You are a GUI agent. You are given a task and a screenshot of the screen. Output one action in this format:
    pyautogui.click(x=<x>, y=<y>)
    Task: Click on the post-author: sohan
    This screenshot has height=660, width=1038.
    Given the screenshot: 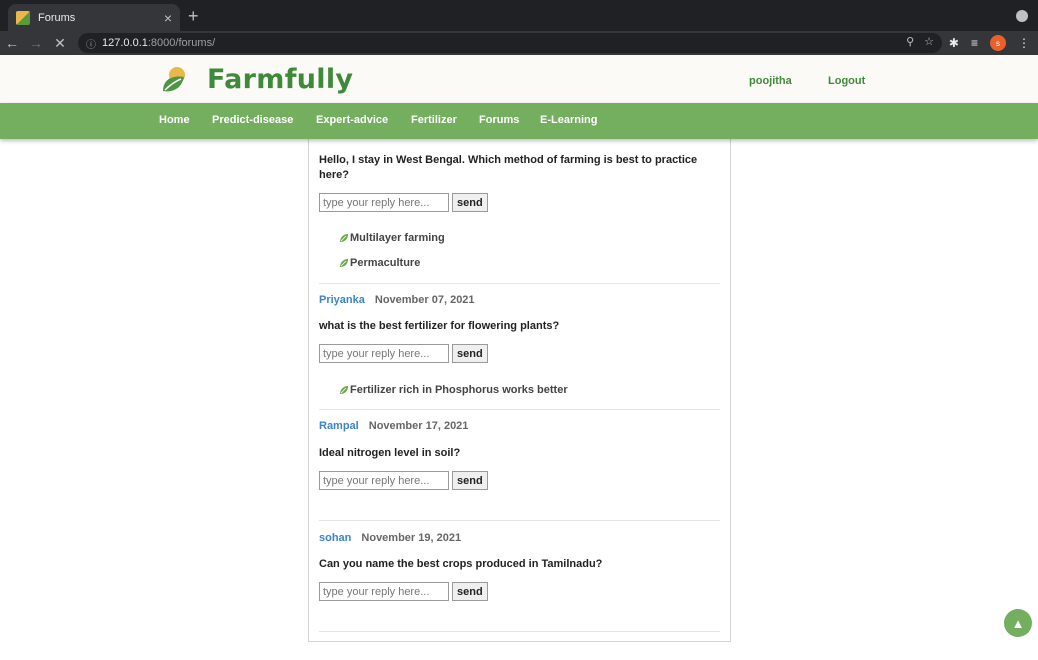 What is the action you would take?
    pyautogui.click(x=335, y=538)
    